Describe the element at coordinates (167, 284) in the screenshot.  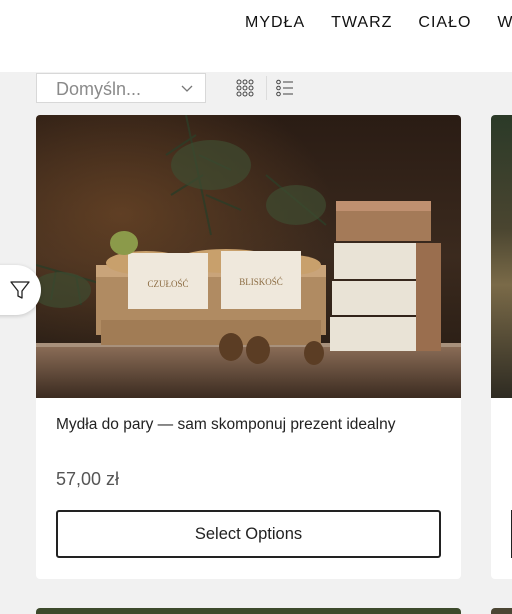
I see `soap-label-1: CZUŁOŚĆ` at that location.